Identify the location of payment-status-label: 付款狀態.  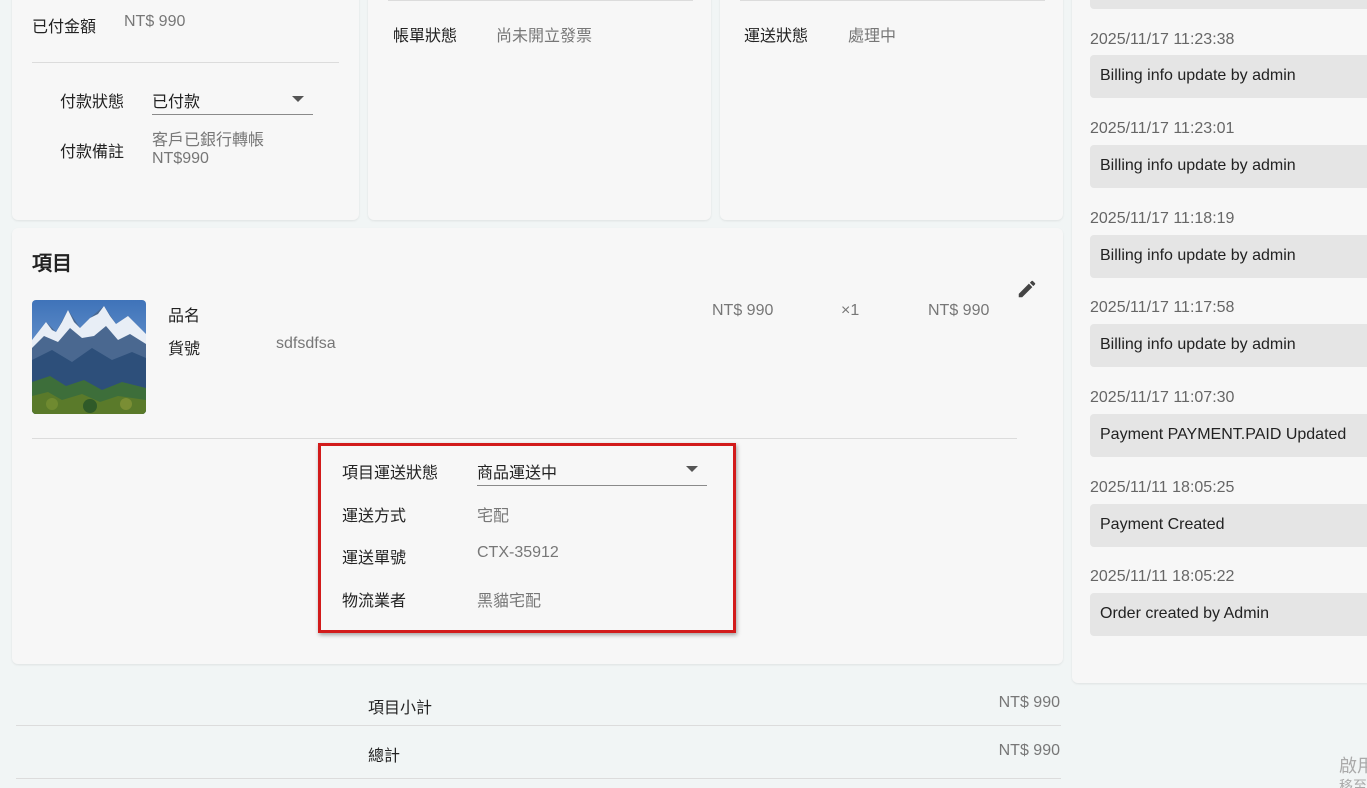
(92, 102).